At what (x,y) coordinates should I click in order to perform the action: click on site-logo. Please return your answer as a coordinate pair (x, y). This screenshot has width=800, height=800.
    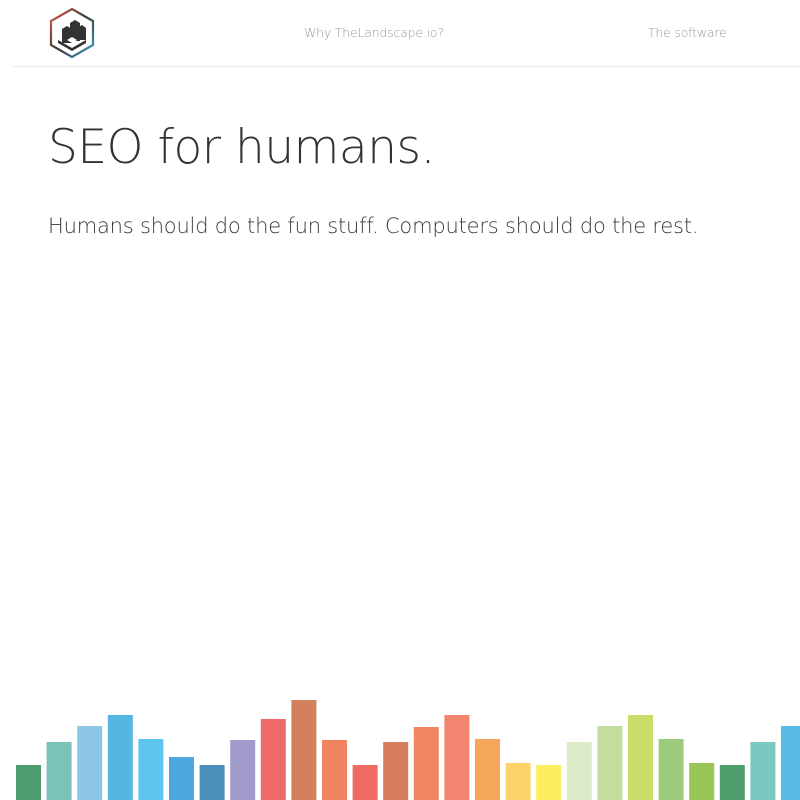
    Looking at the image, I should click on (72, 33).